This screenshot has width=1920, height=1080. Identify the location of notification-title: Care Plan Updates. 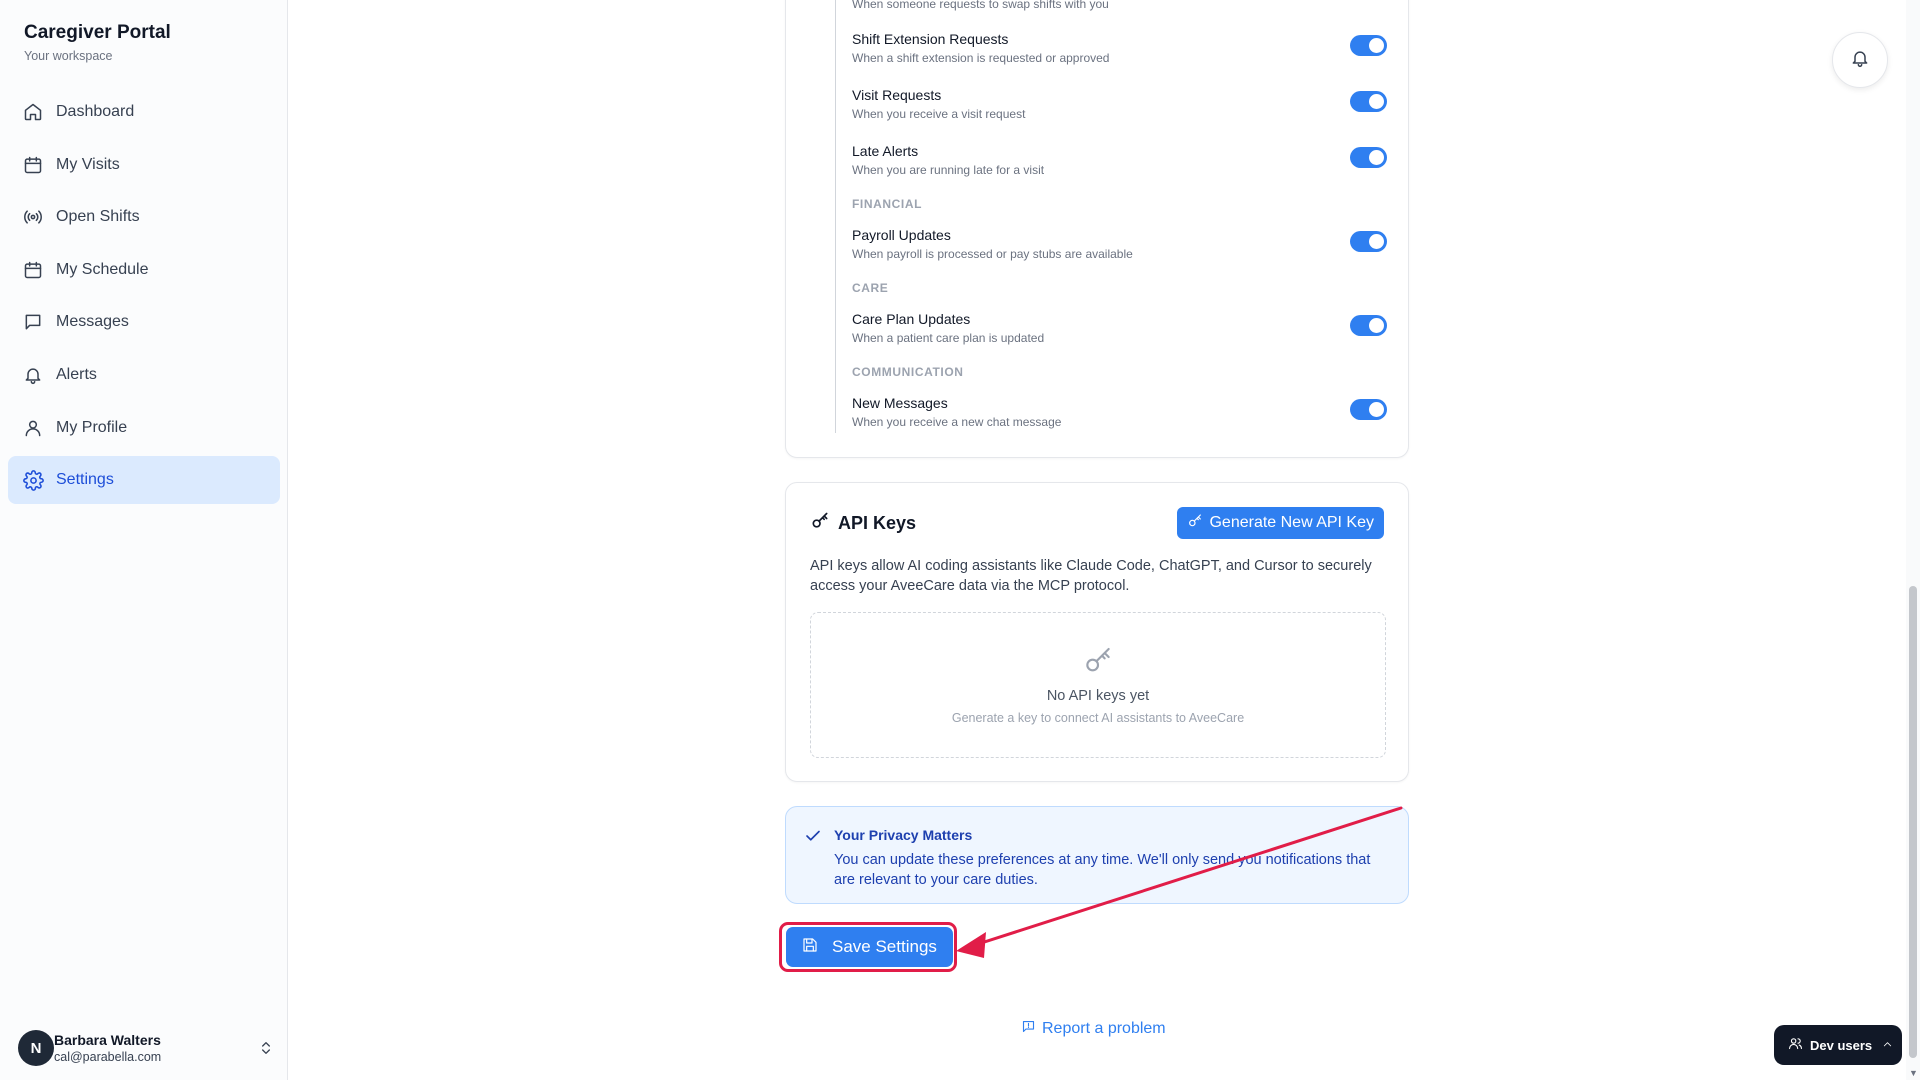
(911, 319).